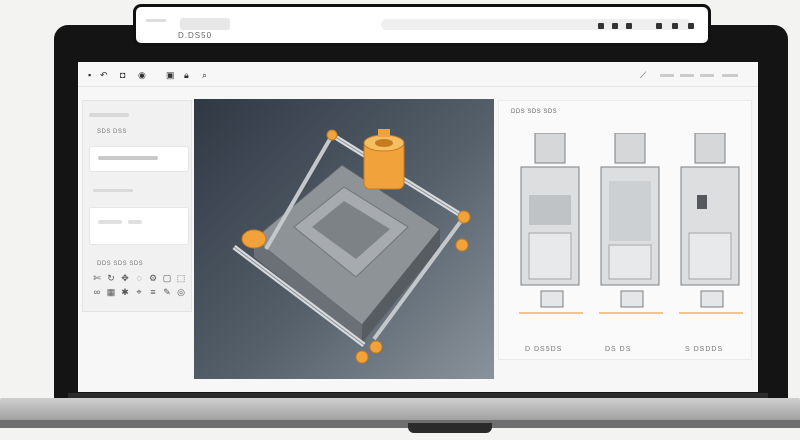  I want to click on undo-icon: ↶, so click(104, 75).